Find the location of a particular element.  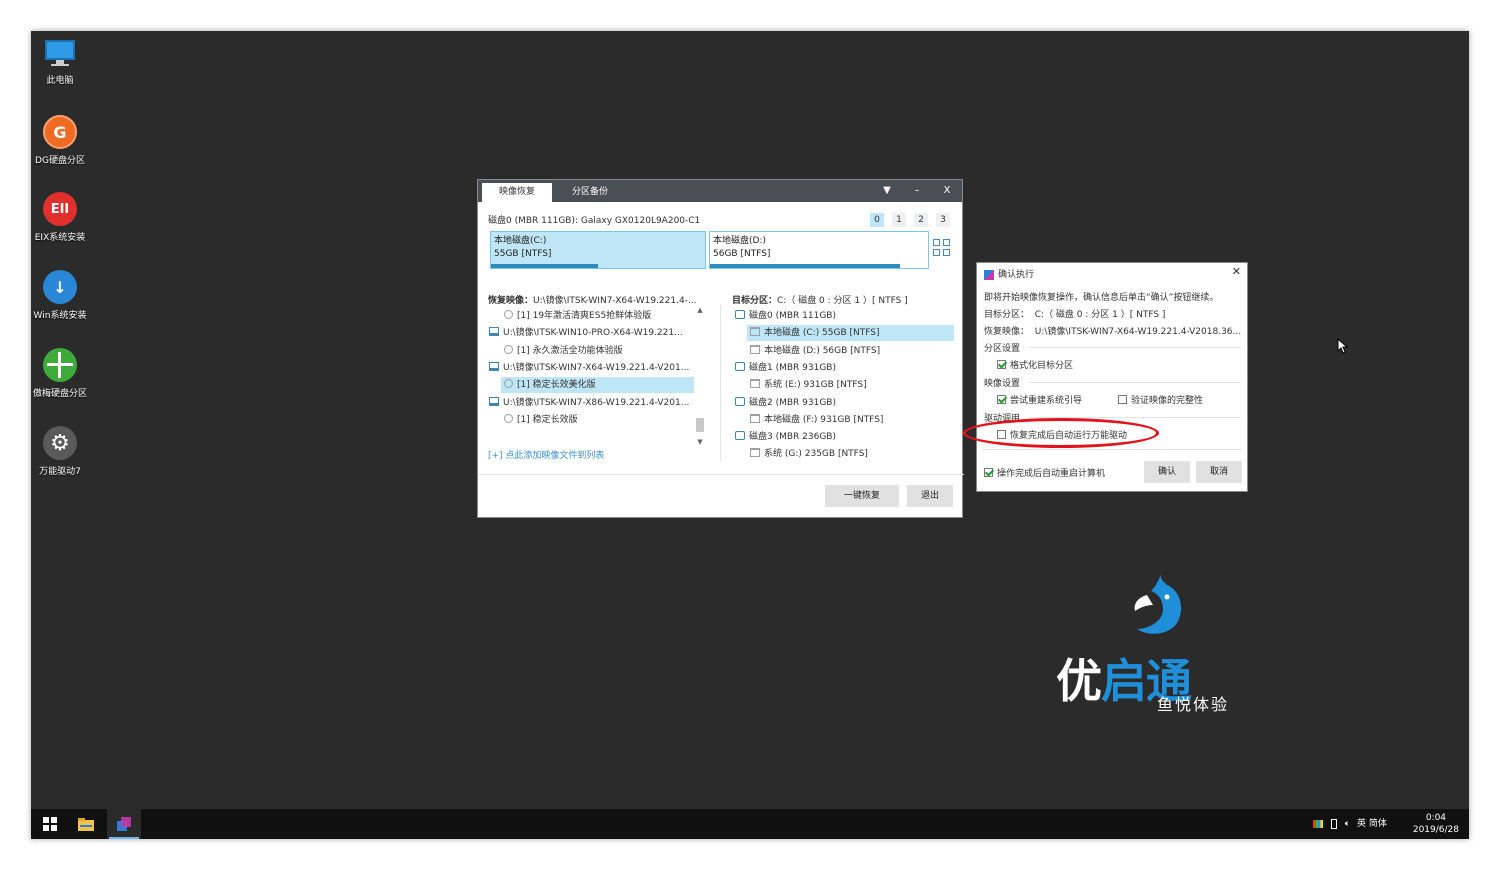

tree-row-label: 本地磁盘 (C:) 55GB [NTFS] is located at coordinates (822, 333).